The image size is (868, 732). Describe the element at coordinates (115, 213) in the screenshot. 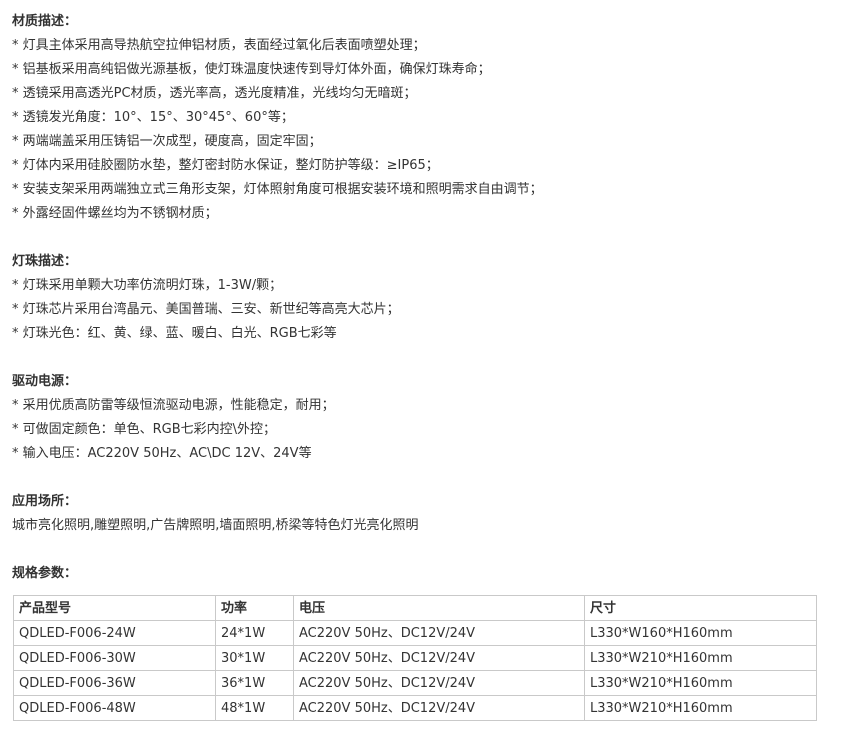

I see `material-item: * 外露经固件螺丝均为不锈钢材质；` at that location.